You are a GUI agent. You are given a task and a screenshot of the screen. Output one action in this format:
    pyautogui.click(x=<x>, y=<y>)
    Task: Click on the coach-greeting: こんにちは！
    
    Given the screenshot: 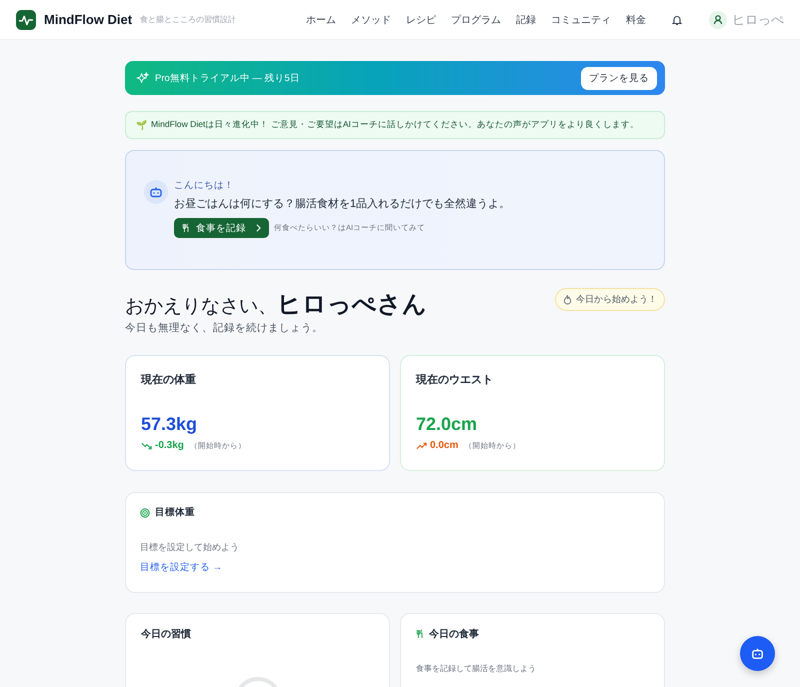 What is the action you would take?
    pyautogui.click(x=204, y=185)
    